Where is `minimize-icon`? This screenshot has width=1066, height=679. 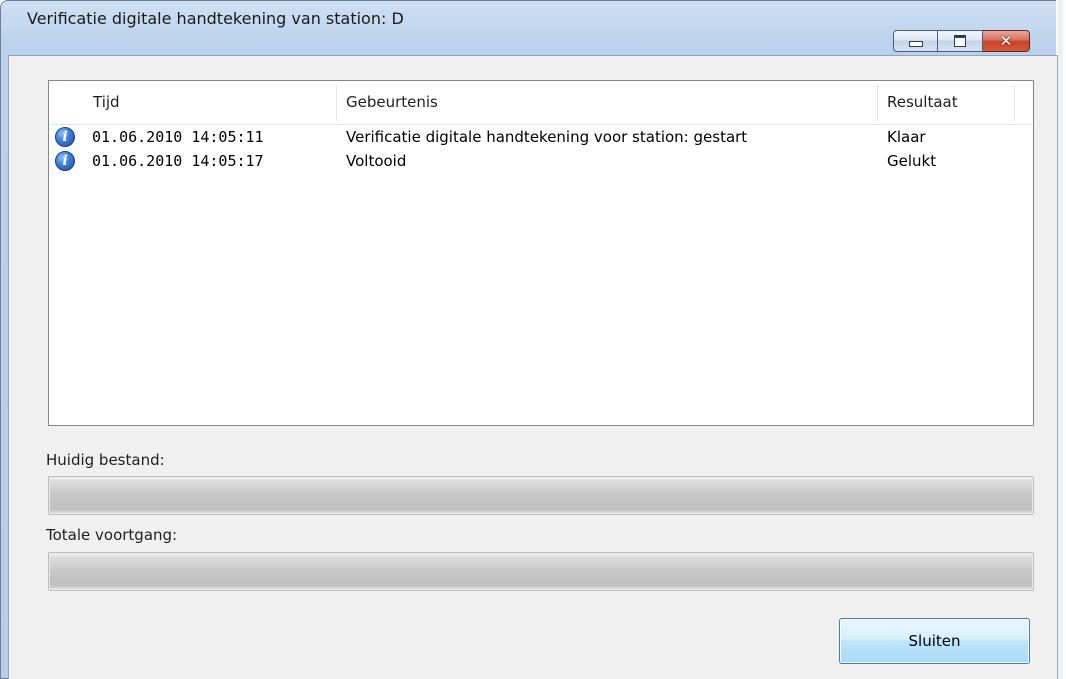
minimize-icon is located at coordinates (915, 44).